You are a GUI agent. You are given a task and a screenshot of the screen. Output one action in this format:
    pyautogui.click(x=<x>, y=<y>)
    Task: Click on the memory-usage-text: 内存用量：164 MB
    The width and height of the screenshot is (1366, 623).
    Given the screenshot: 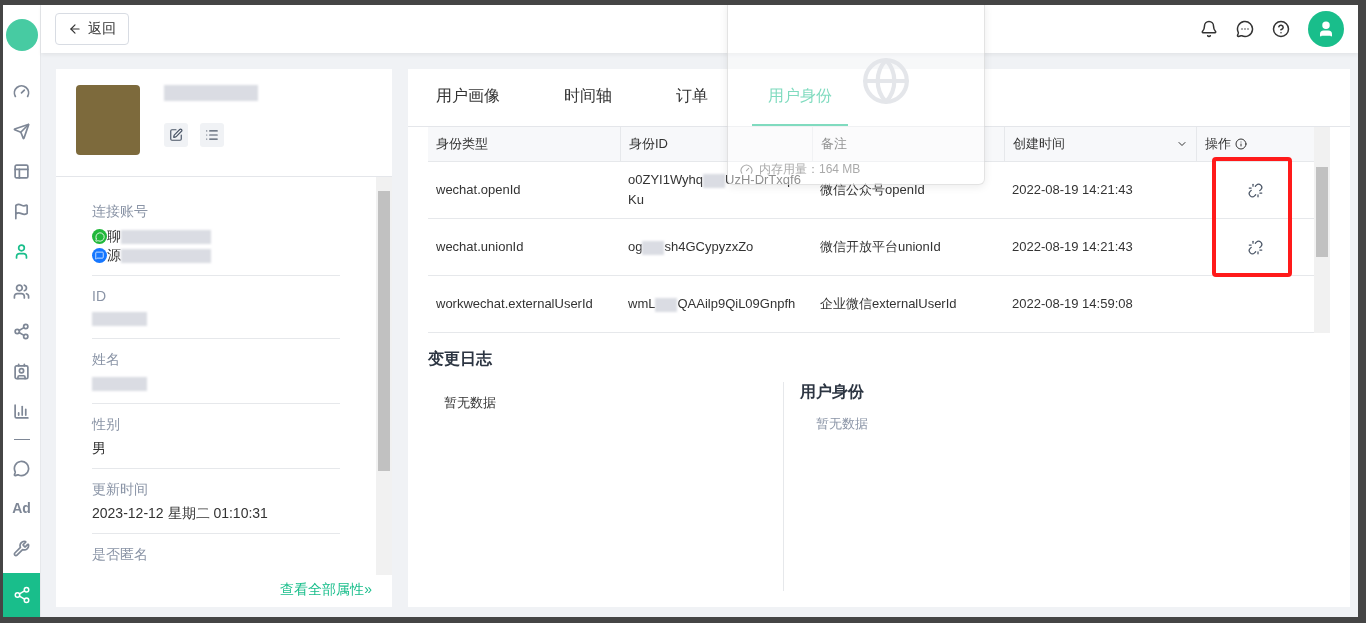 What is the action you would take?
    pyautogui.click(x=810, y=168)
    